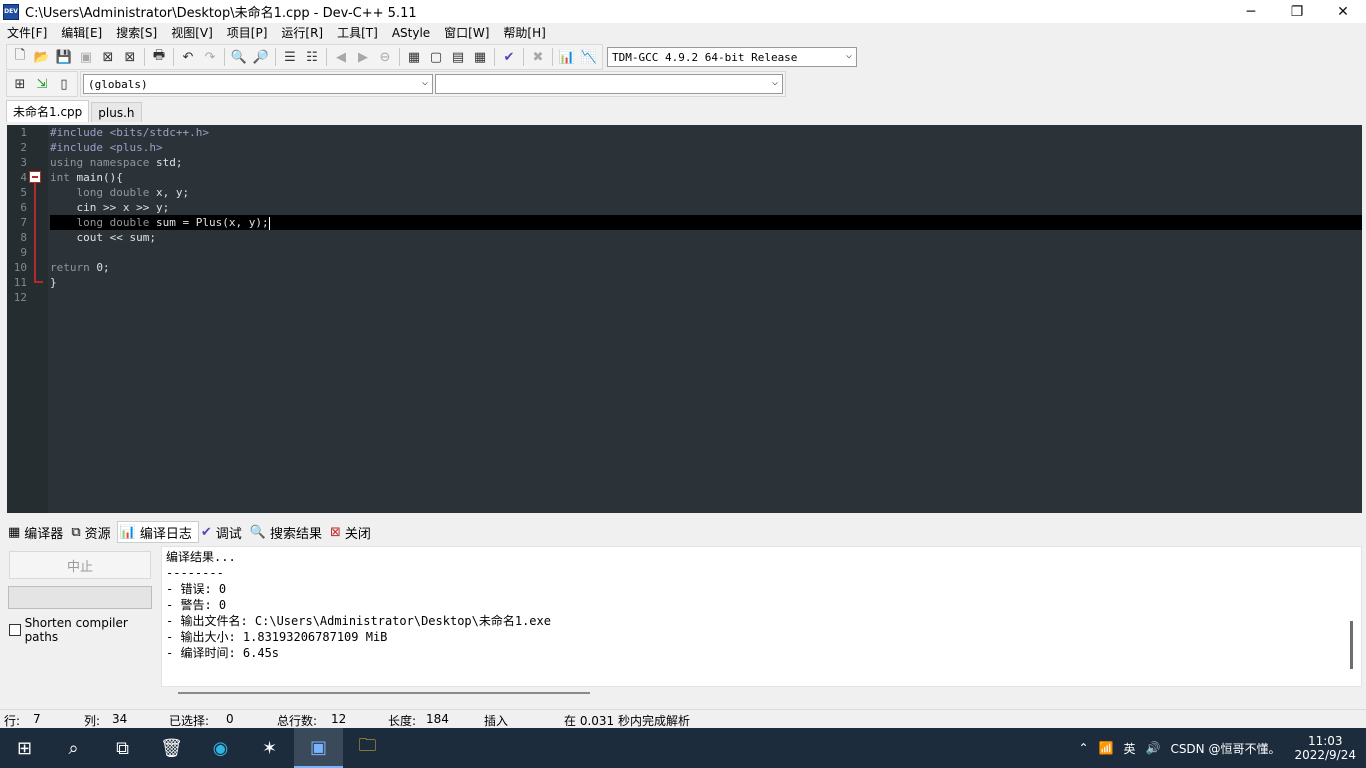 The image size is (1366, 768). Describe the element at coordinates (706, 192) in the screenshot. I see `code-line-5: long double x, y;` at that location.